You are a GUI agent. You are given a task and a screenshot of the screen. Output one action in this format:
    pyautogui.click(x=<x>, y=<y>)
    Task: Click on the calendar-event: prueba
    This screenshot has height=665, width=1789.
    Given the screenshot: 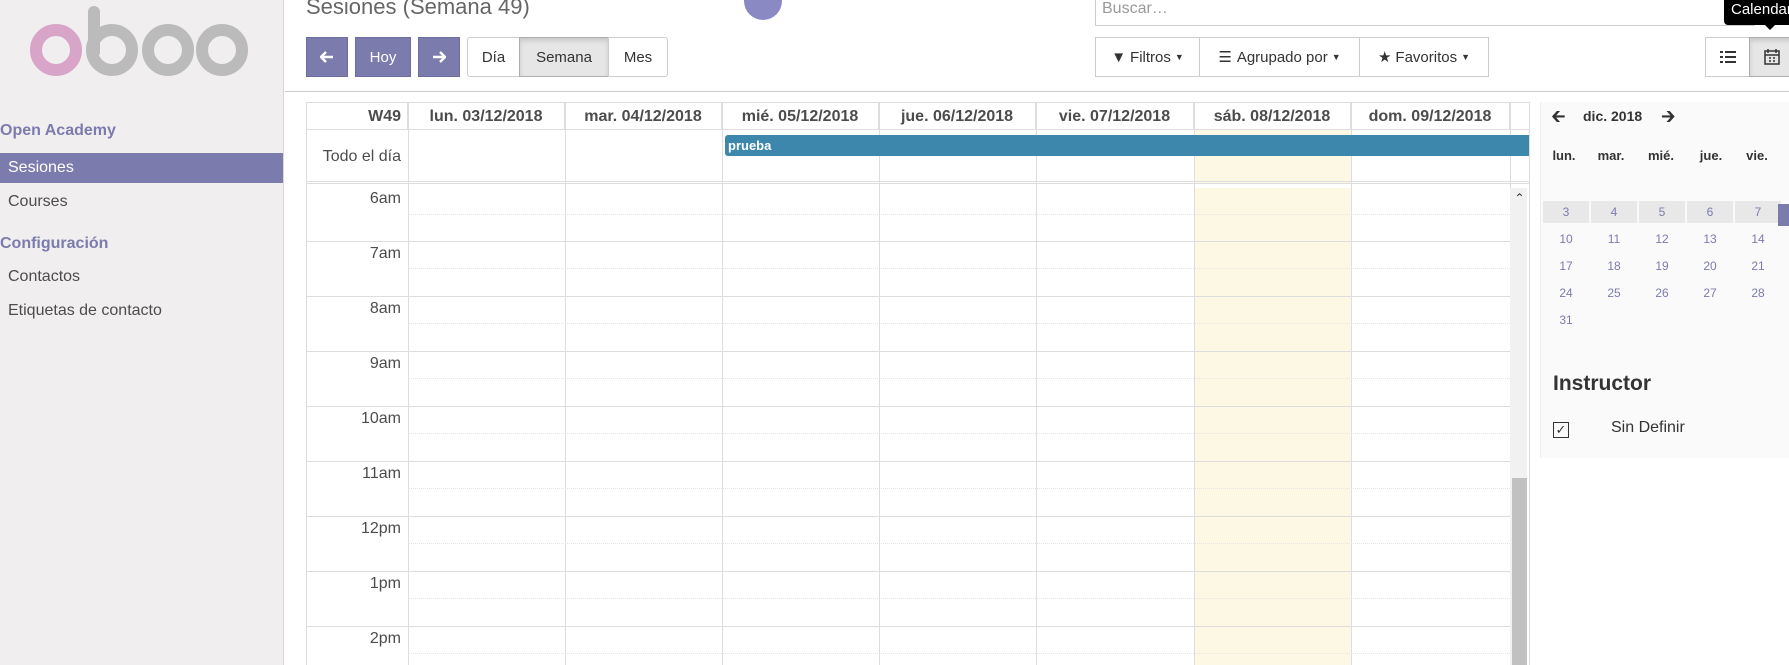 What is the action you would take?
    pyautogui.click(x=1127, y=145)
    